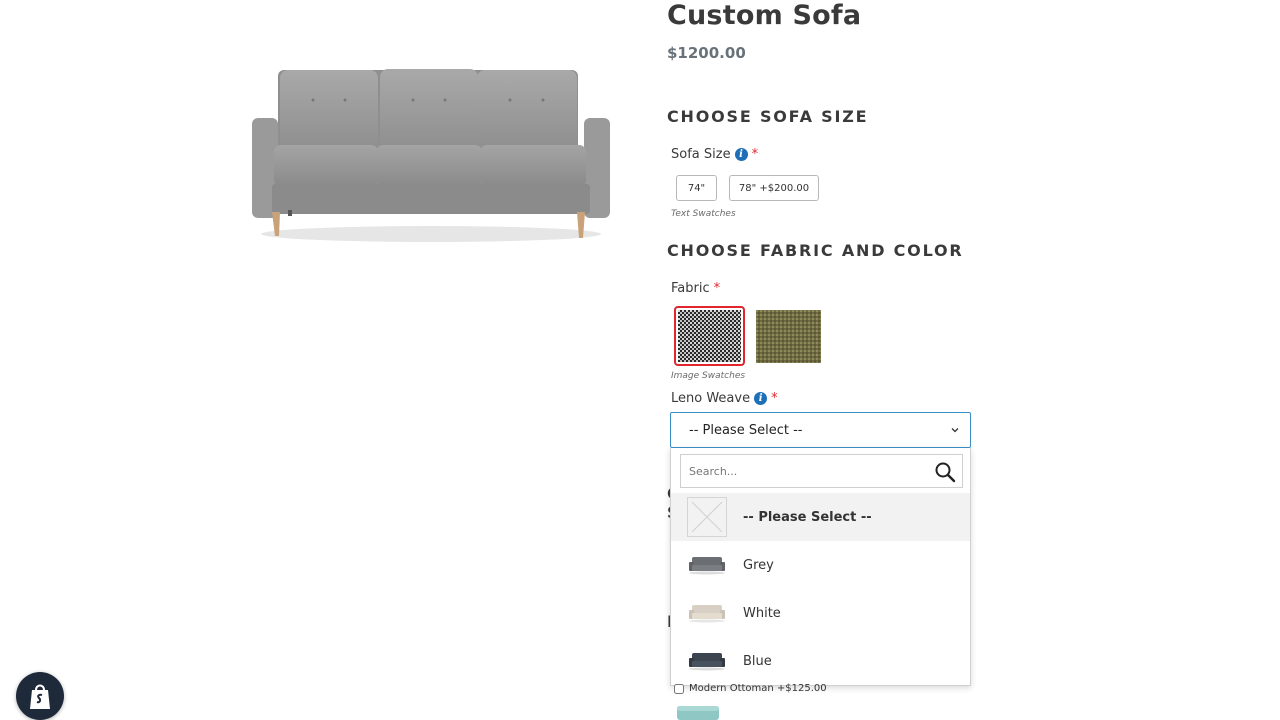 This screenshot has width=1280, height=720. I want to click on image-swatches-hint: Image Swatches, so click(708, 376).